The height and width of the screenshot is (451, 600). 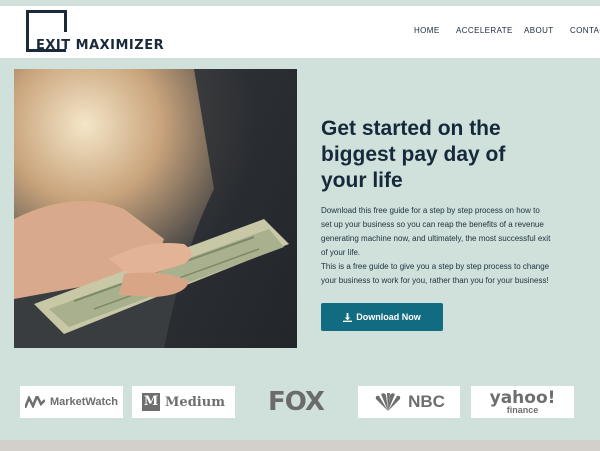 What do you see at coordinates (34, 402) in the screenshot?
I see `marketwatch-icon` at bounding box center [34, 402].